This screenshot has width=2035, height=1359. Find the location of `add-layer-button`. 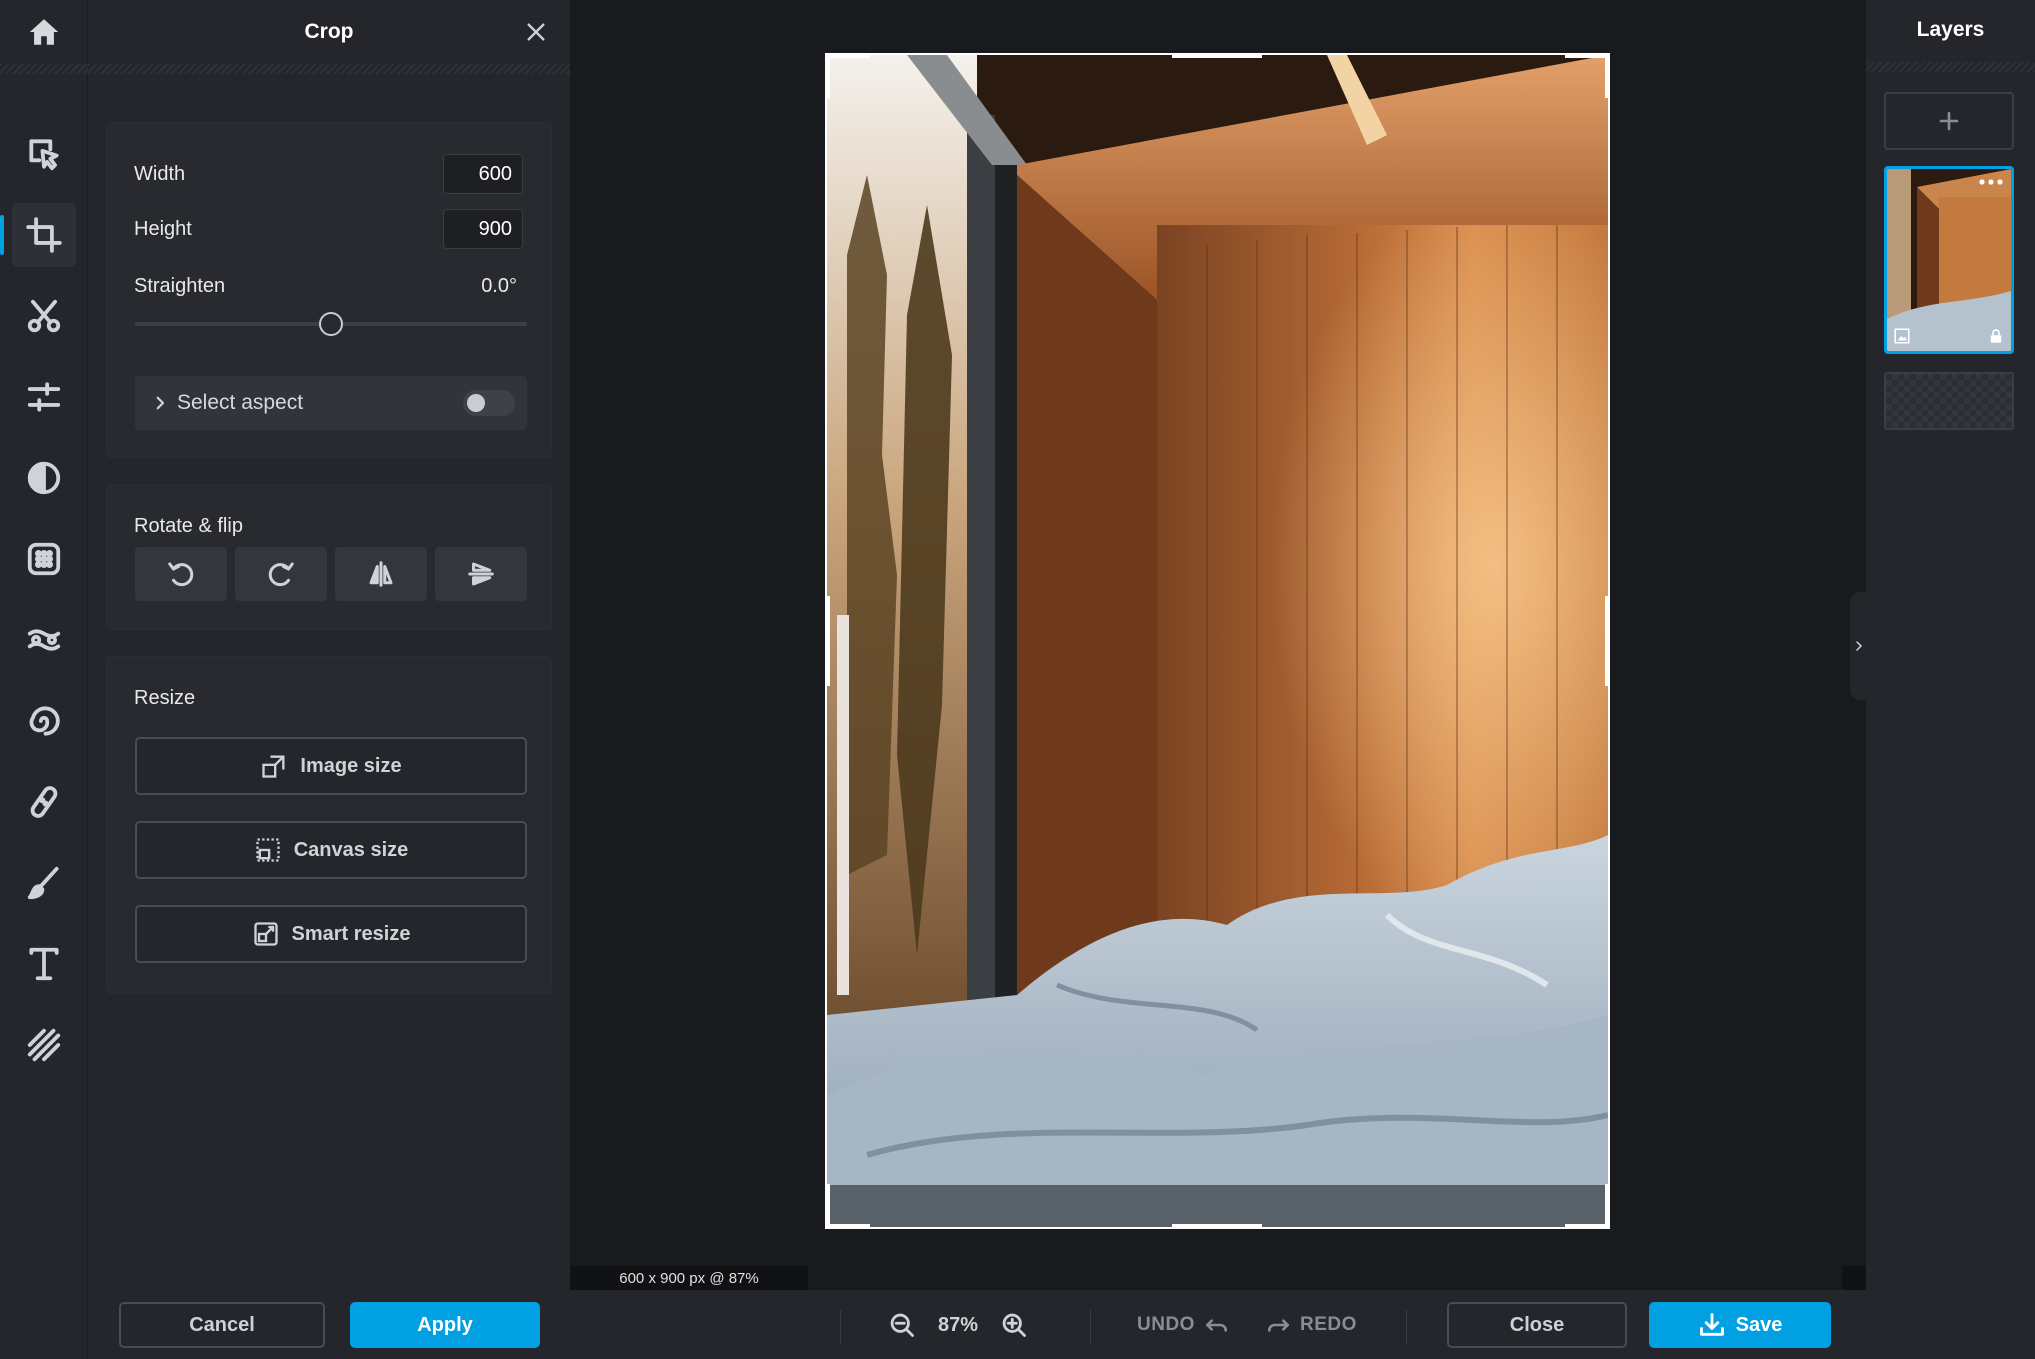

add-layer-button is located at coordinates (1949, 121).